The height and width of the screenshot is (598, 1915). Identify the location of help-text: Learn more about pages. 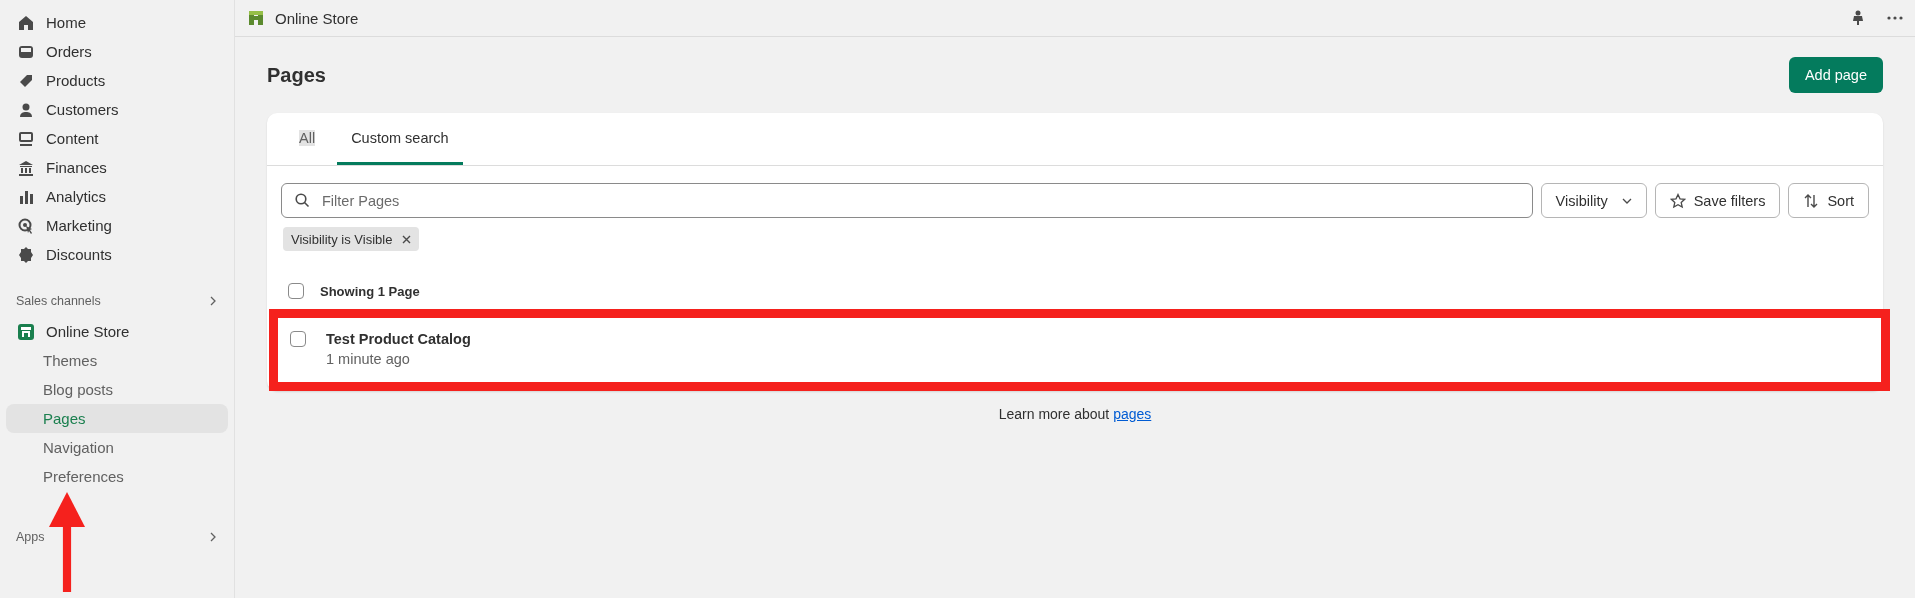
(1075, 414).